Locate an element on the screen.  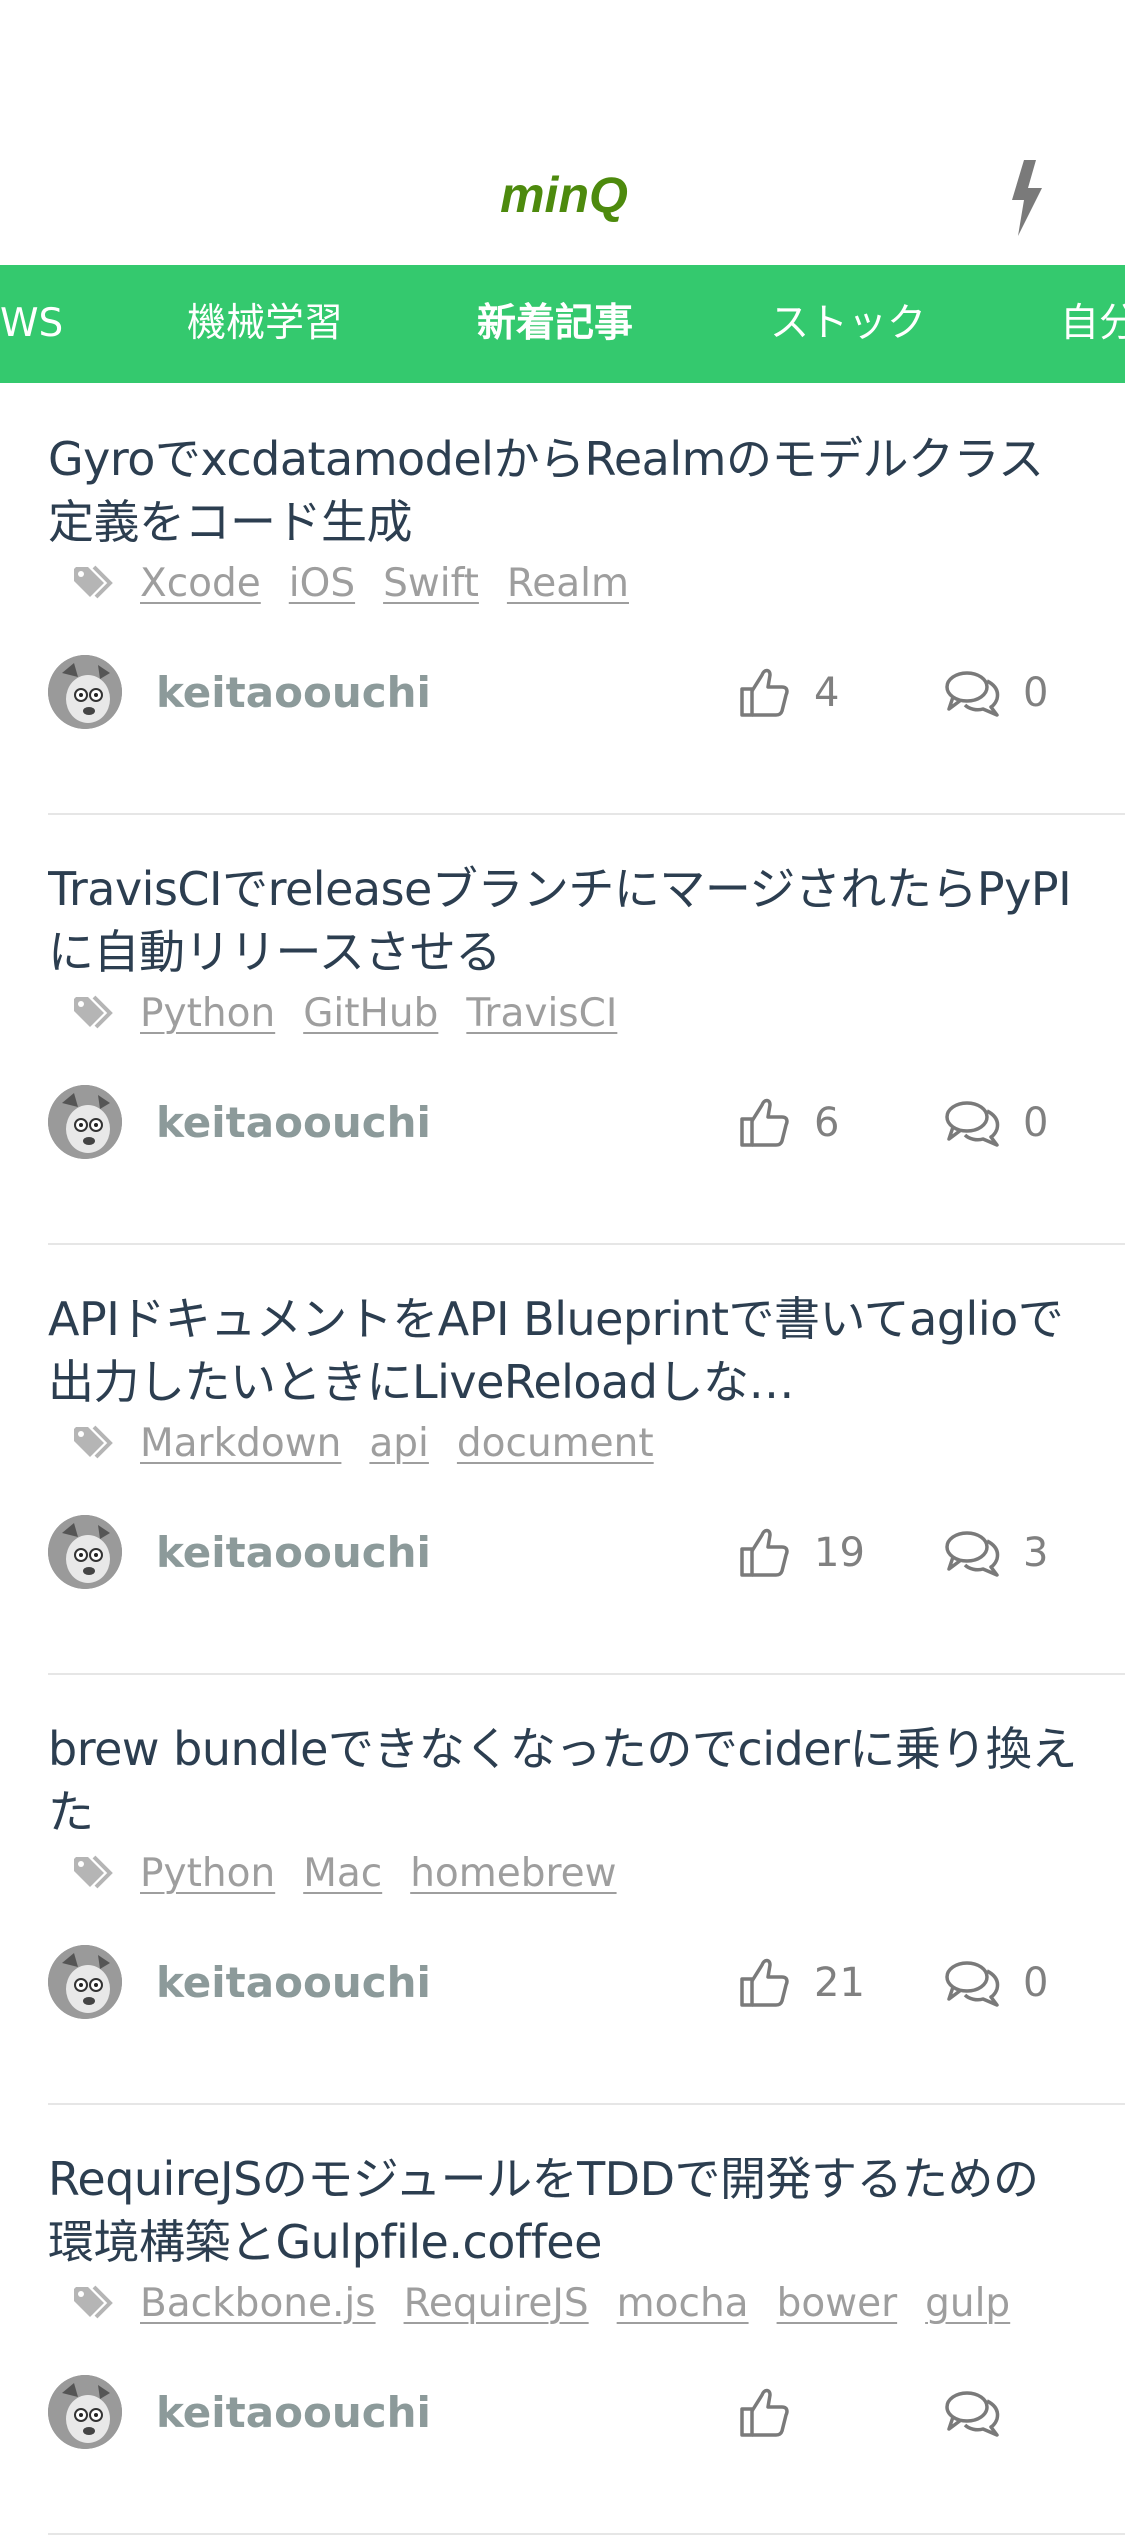
tag-link: Mac is located at coordinates (342, 1873).